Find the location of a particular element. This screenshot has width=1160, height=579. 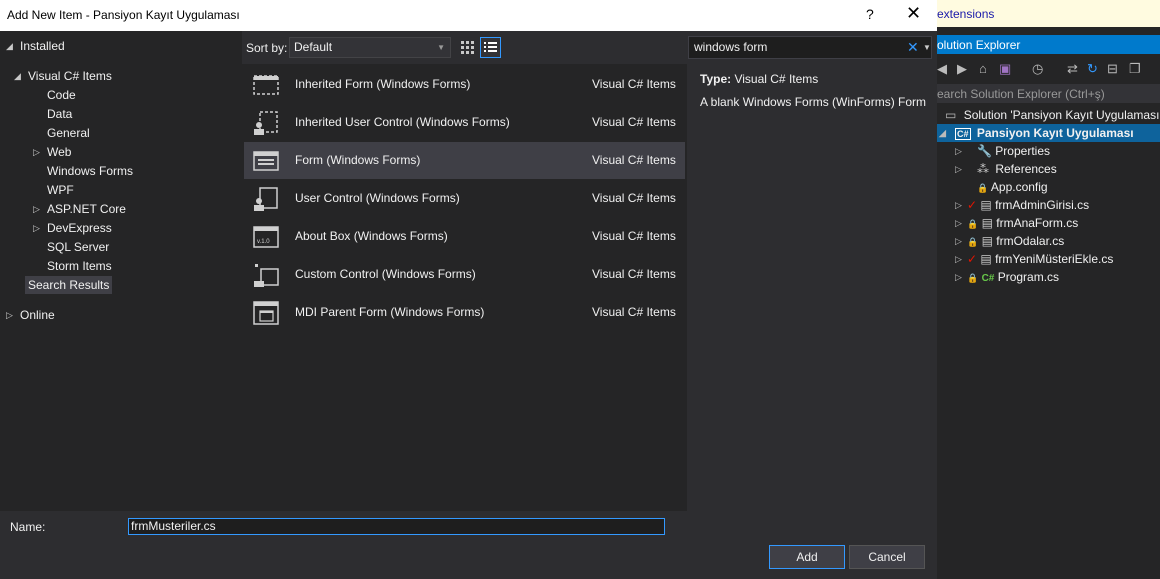

app-config-node: 🔒 App.config is located at coordinates (1012, 187).